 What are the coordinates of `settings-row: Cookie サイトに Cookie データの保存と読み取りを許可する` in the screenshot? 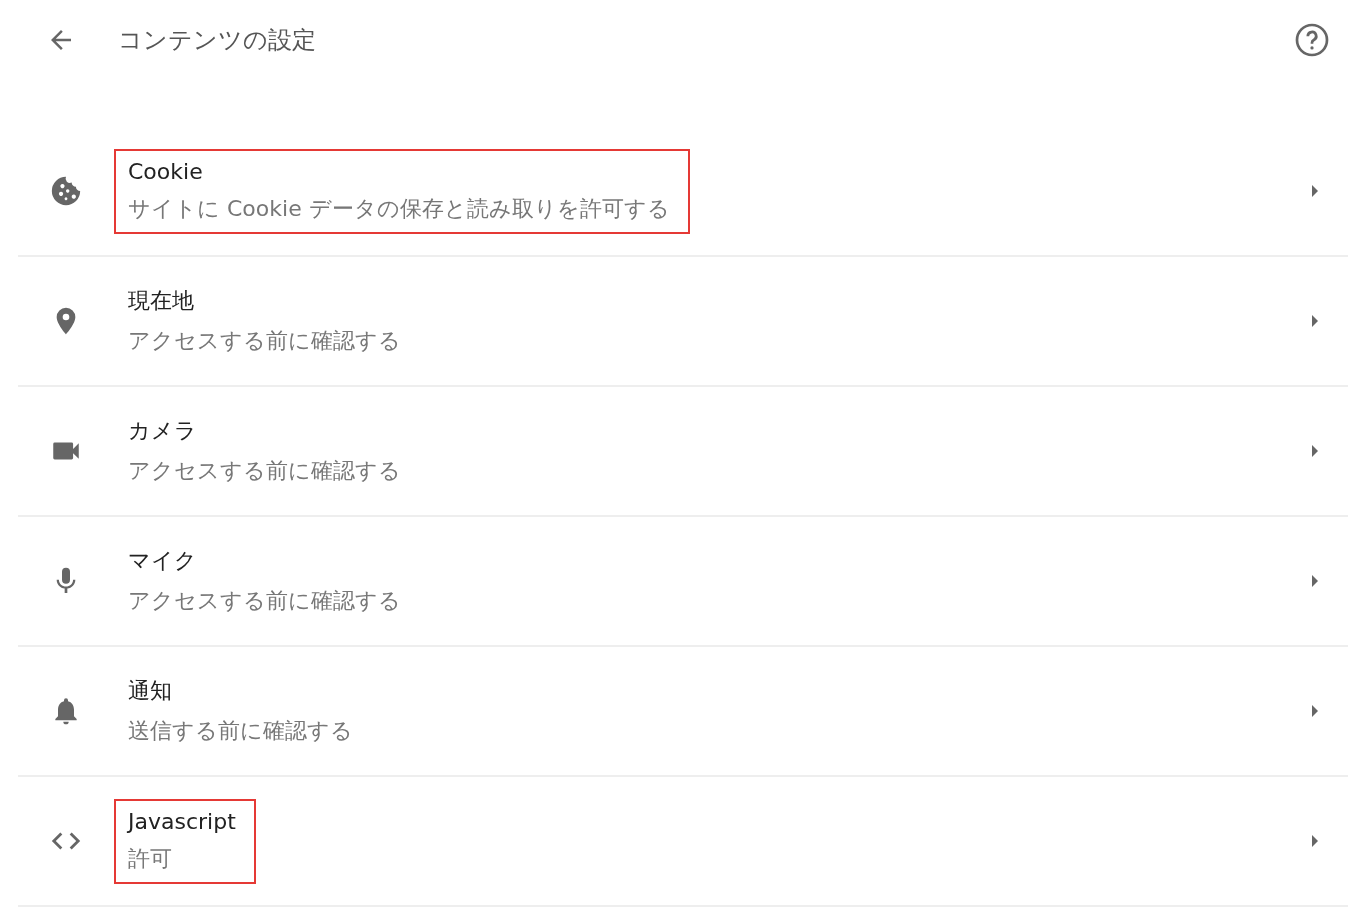 It's located at (683, 192).